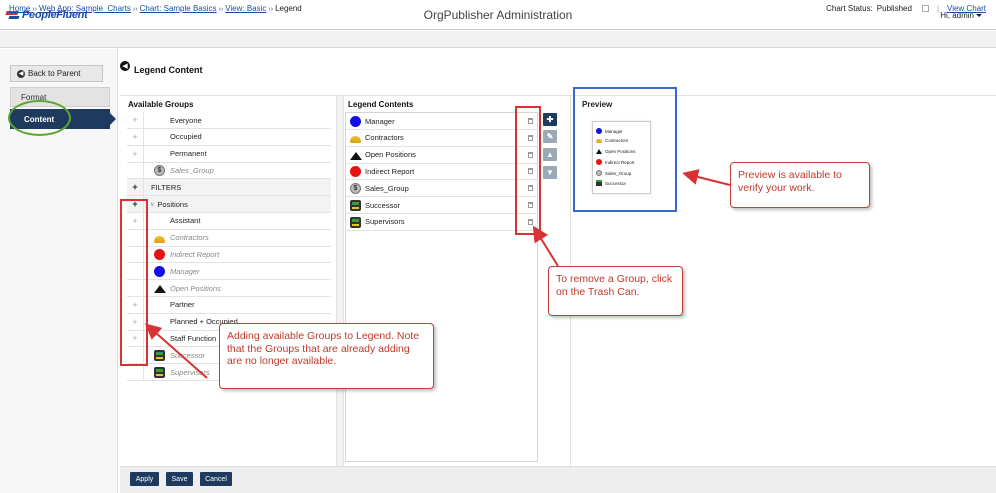 The width and height of the screenshot is (996, 493). I want to click on add-group-button: ✚, so click(550, 119).